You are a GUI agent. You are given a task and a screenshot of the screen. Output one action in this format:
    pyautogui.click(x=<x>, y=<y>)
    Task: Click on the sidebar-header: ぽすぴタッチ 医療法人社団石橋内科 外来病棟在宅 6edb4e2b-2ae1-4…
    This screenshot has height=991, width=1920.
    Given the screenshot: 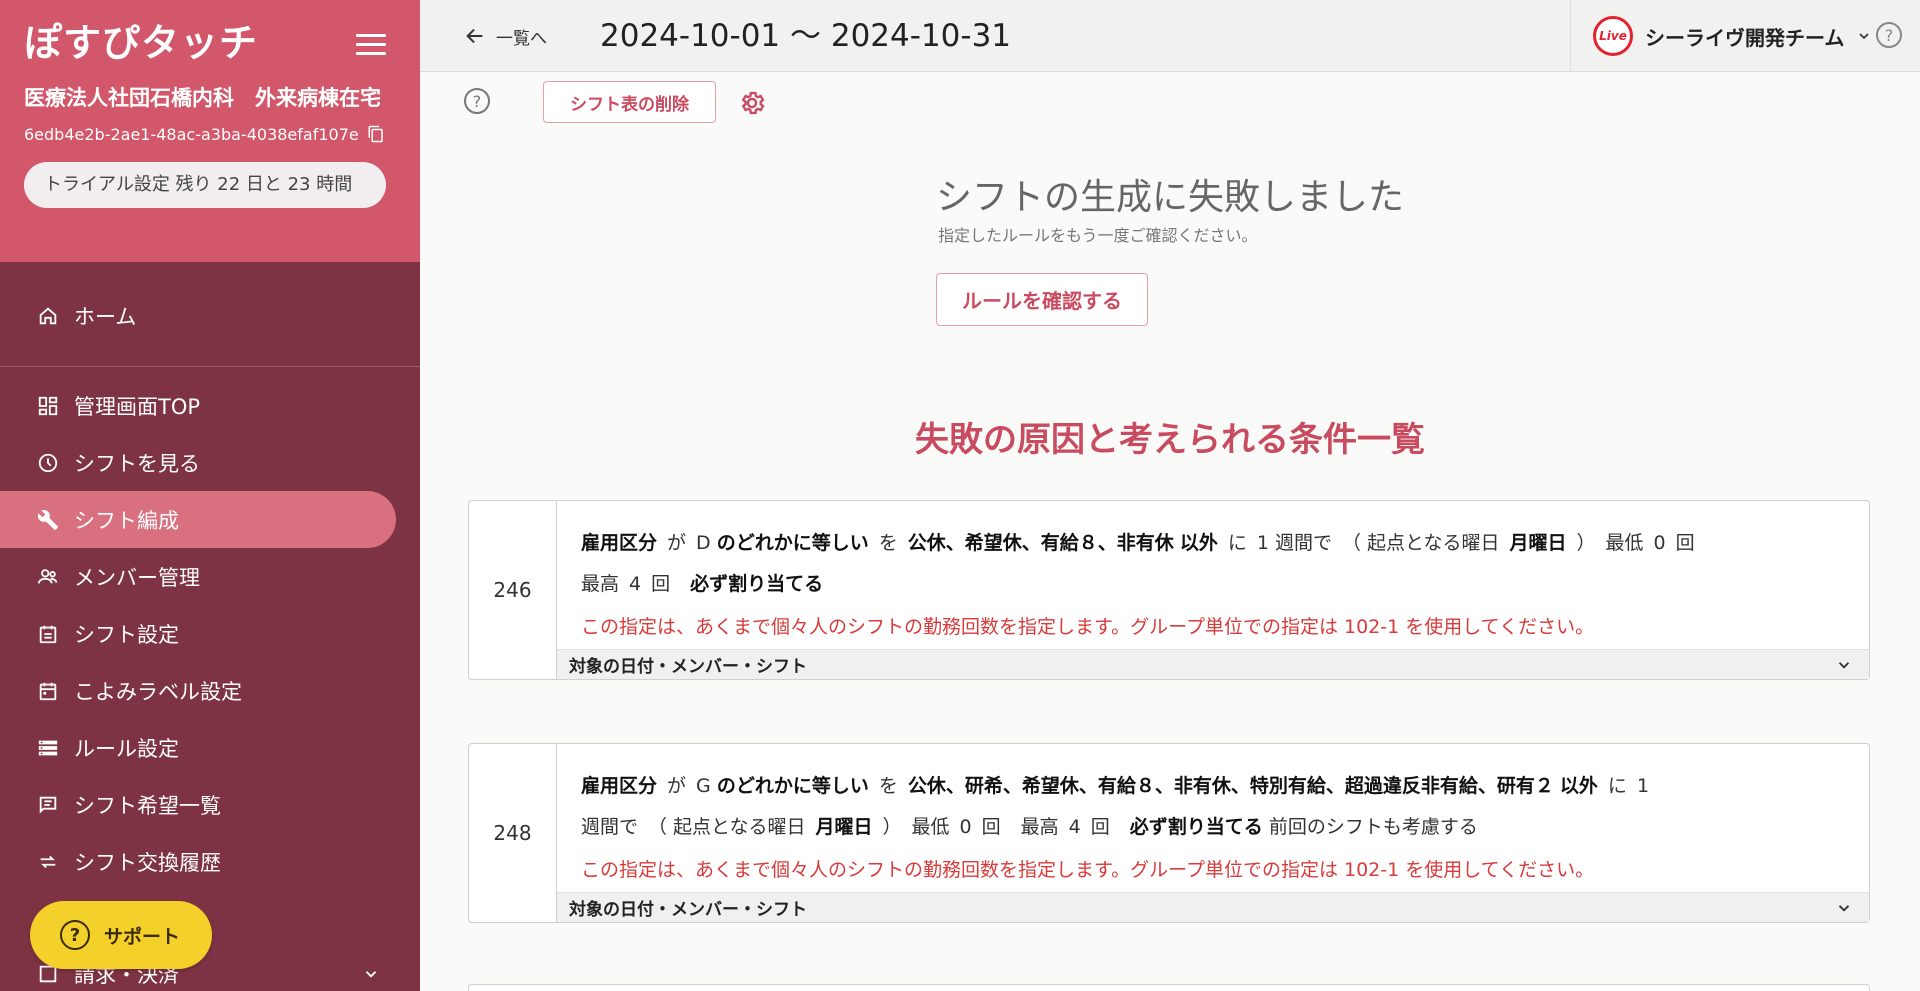 What is the action you would take?
    pyautogui.click(x=210, y=131)
    